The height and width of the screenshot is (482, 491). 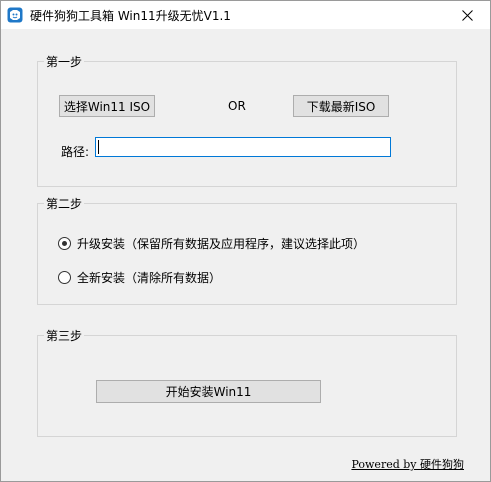 What do you see at coordinates (75, 152) in the screenshot?
I see `path-label: 路径:` at bounding box center [75, 152].